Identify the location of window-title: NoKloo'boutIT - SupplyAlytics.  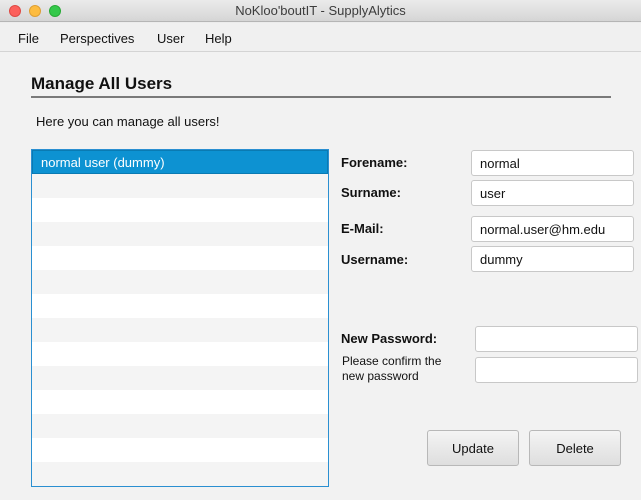
(320, 10).